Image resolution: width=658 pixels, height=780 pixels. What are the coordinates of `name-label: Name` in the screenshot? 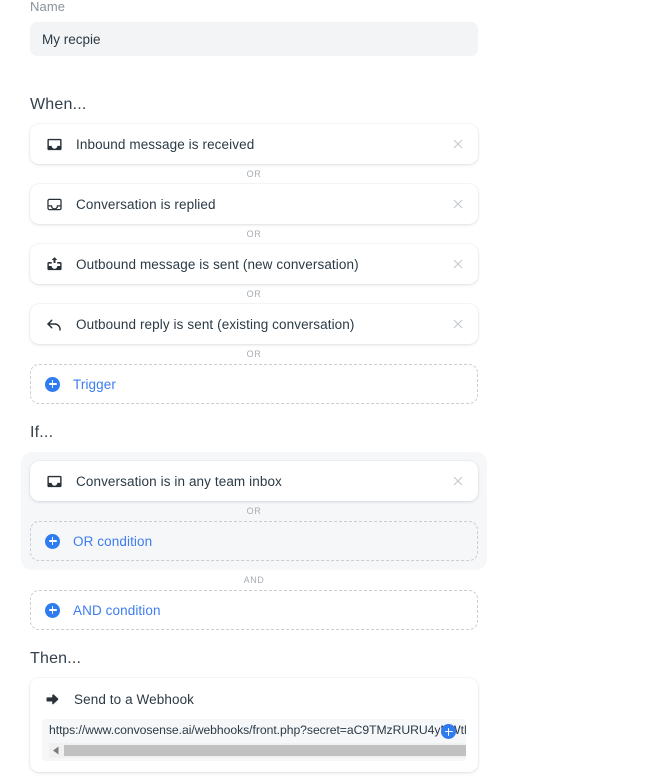 It's located at (48, 7).